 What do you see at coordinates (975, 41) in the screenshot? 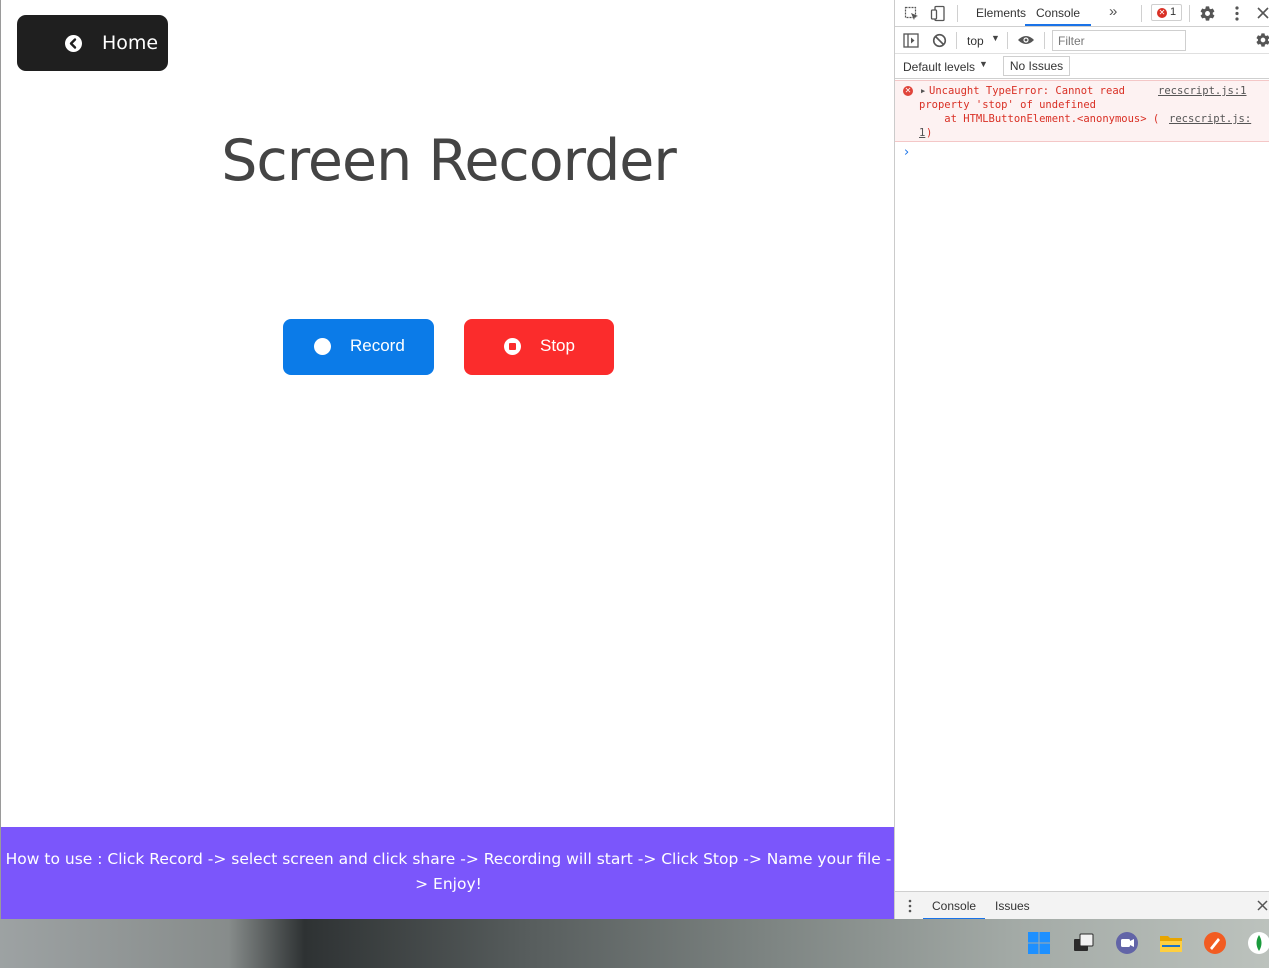
I see `context-selector: top` at bounding box center [975, 41].